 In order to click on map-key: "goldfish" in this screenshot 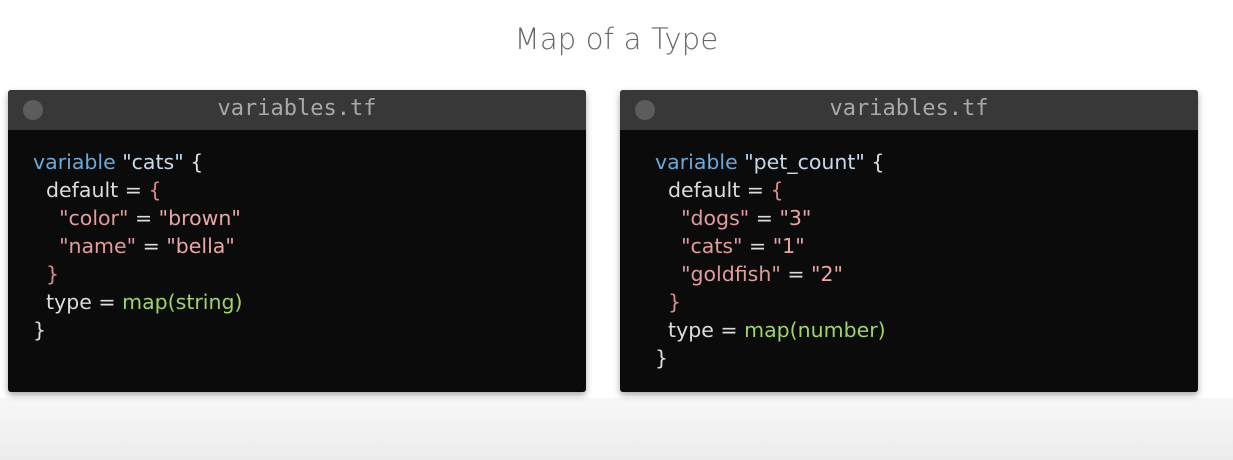, I will do `click(731, 274)`.